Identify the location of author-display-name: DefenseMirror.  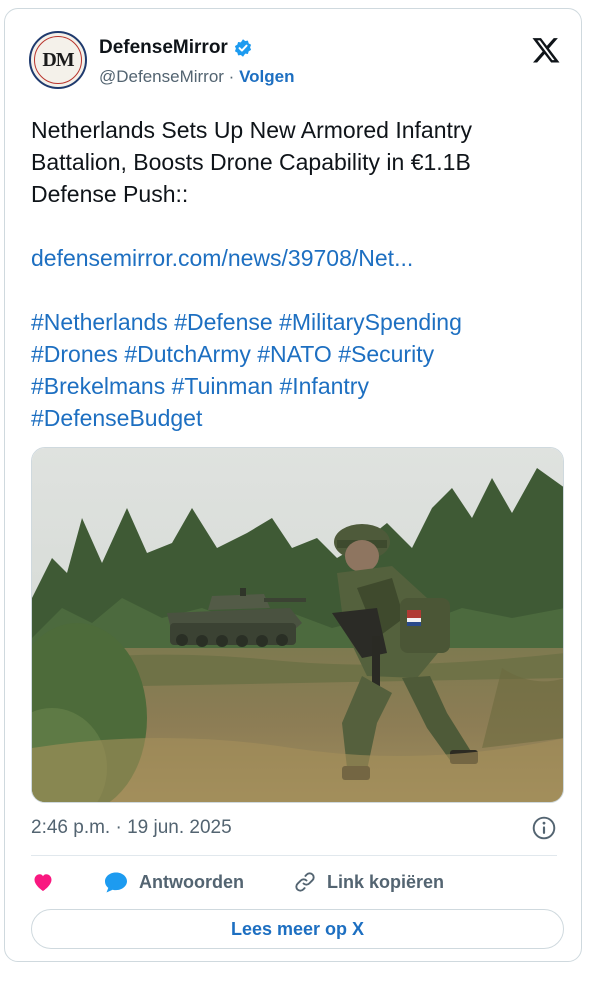
(163, 48).